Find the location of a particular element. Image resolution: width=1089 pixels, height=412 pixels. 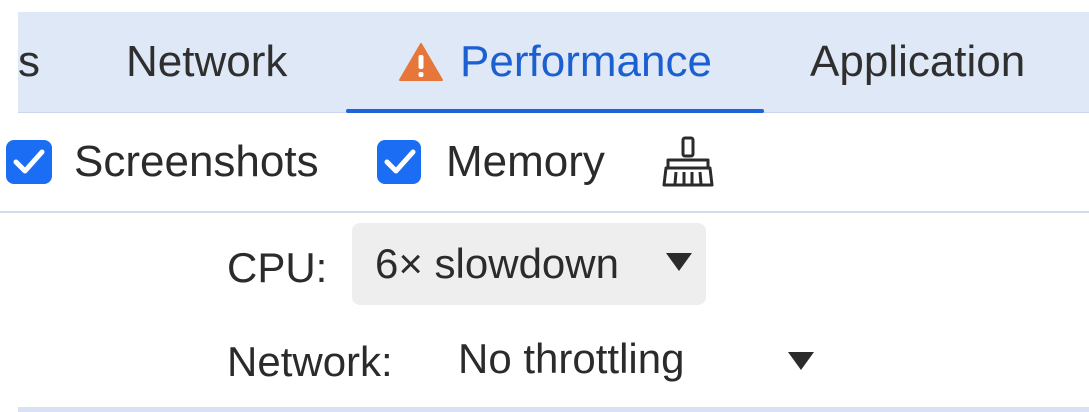

divider is located at coordinates (553, 409).